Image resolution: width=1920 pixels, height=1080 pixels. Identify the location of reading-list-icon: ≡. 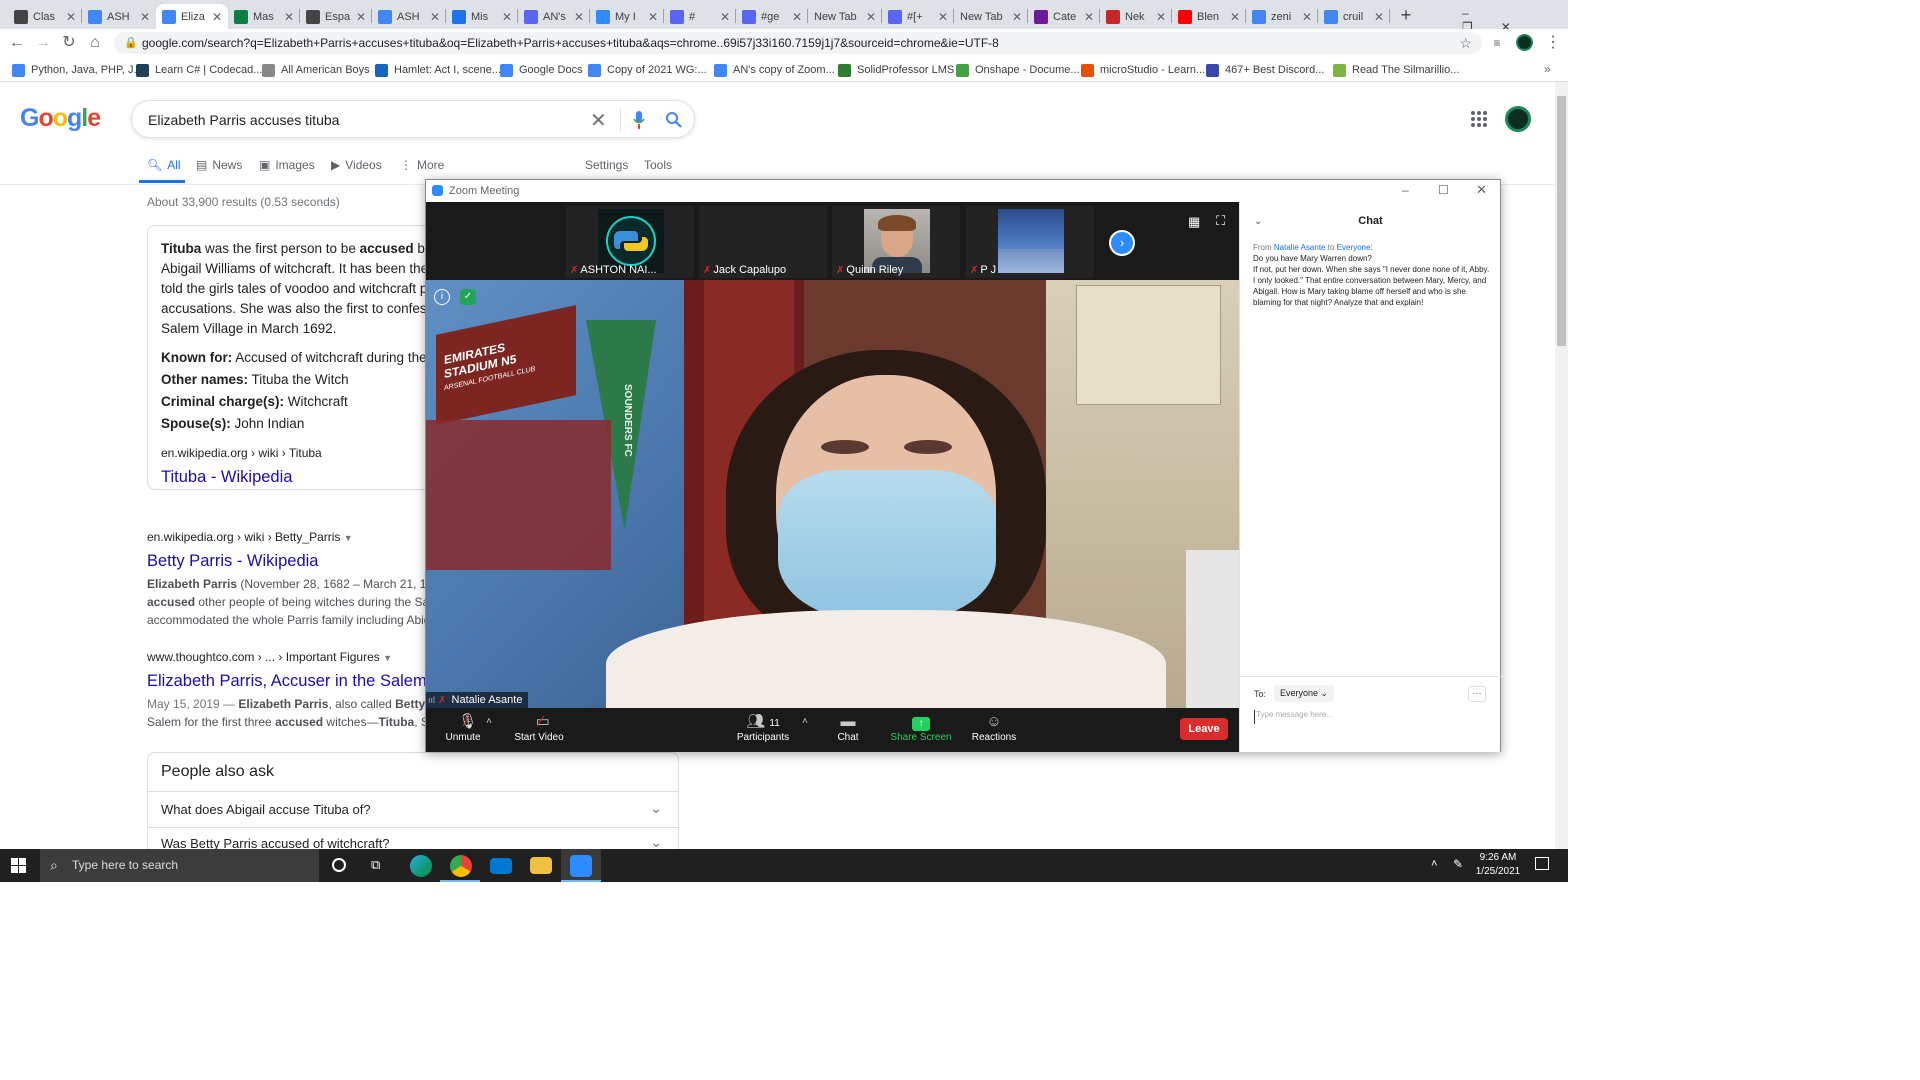
(1497, 43).